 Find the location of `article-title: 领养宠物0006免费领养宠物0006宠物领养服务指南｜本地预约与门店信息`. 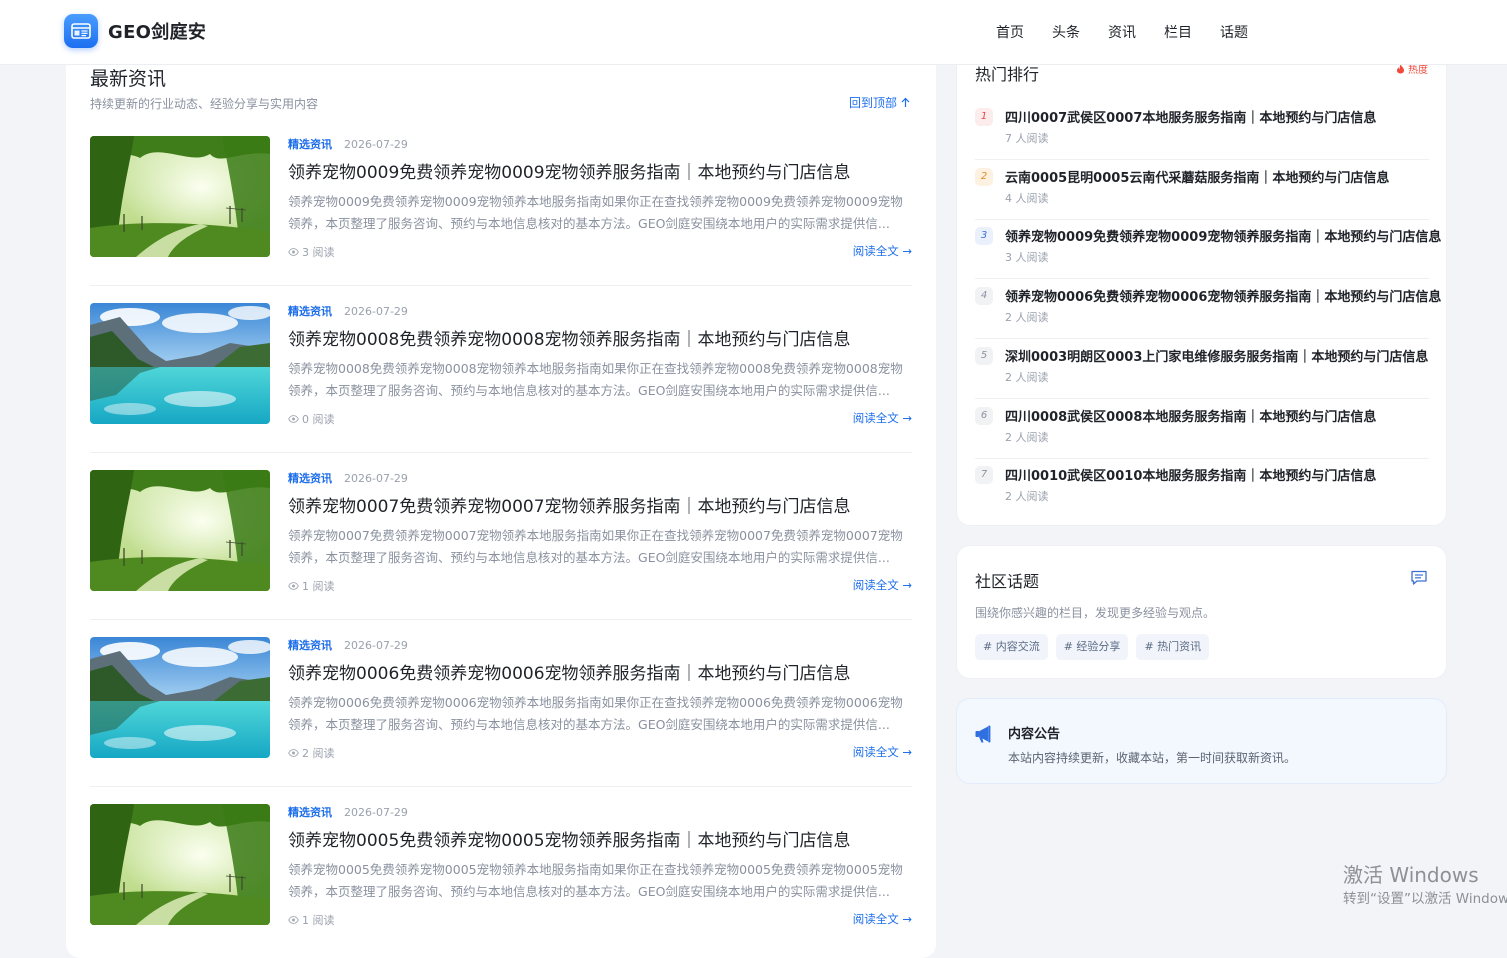

article-title: 领养宠物0006免费领养宠物0006宠物领养服务指南｜本地预约与门店信息 is located at coordinates (600, 671).